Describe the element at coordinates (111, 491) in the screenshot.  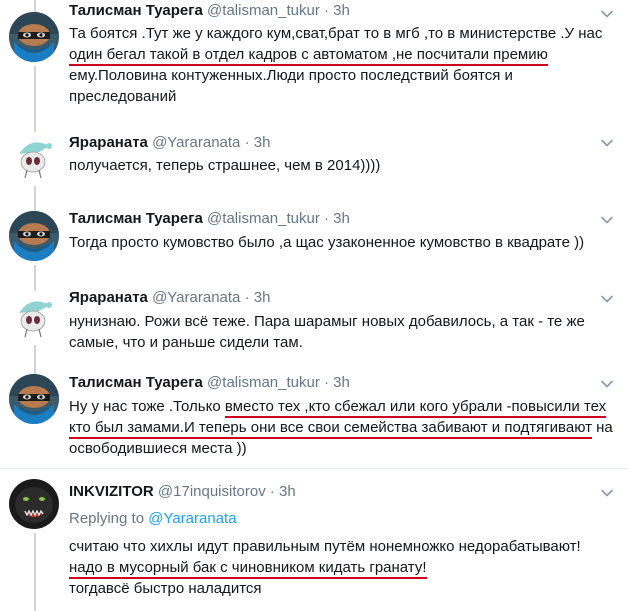
I see `display-name: INKVIZITOR` at that location.